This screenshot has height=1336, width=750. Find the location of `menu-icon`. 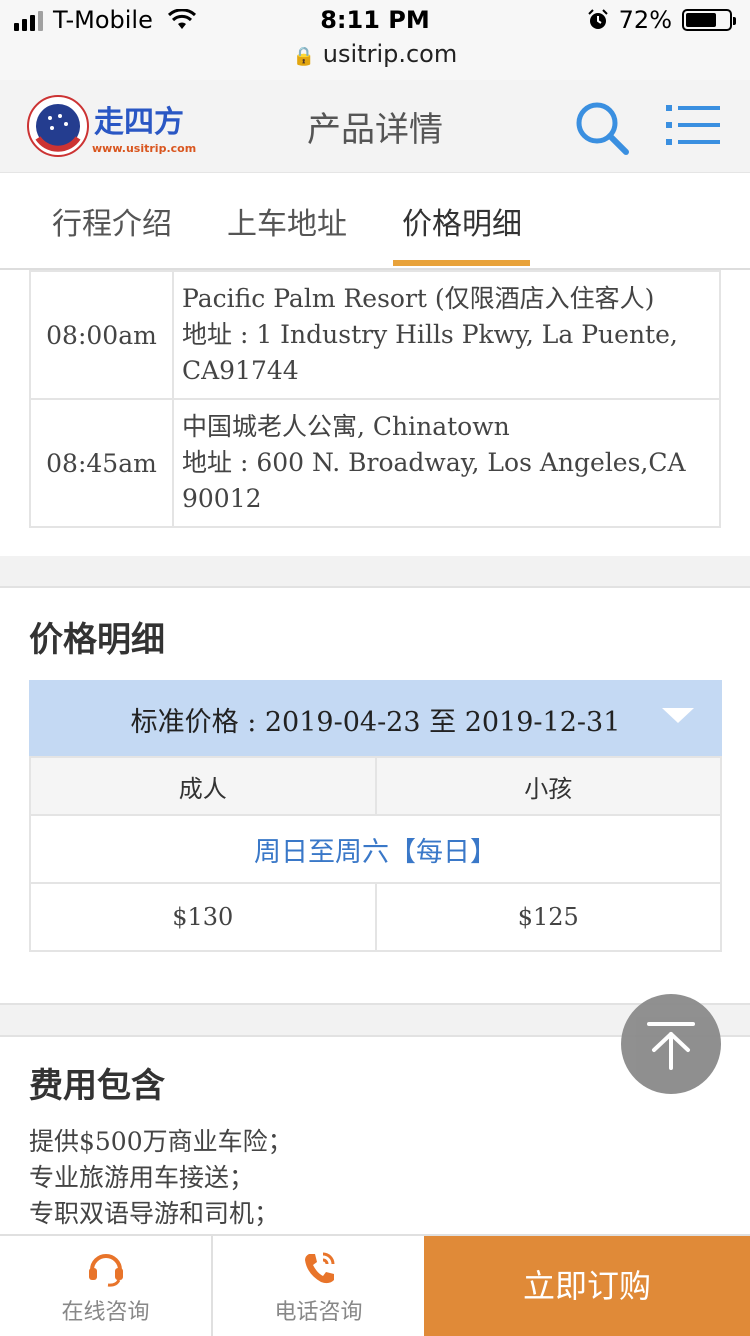

menu-icon is located at coordinates (693, 125).